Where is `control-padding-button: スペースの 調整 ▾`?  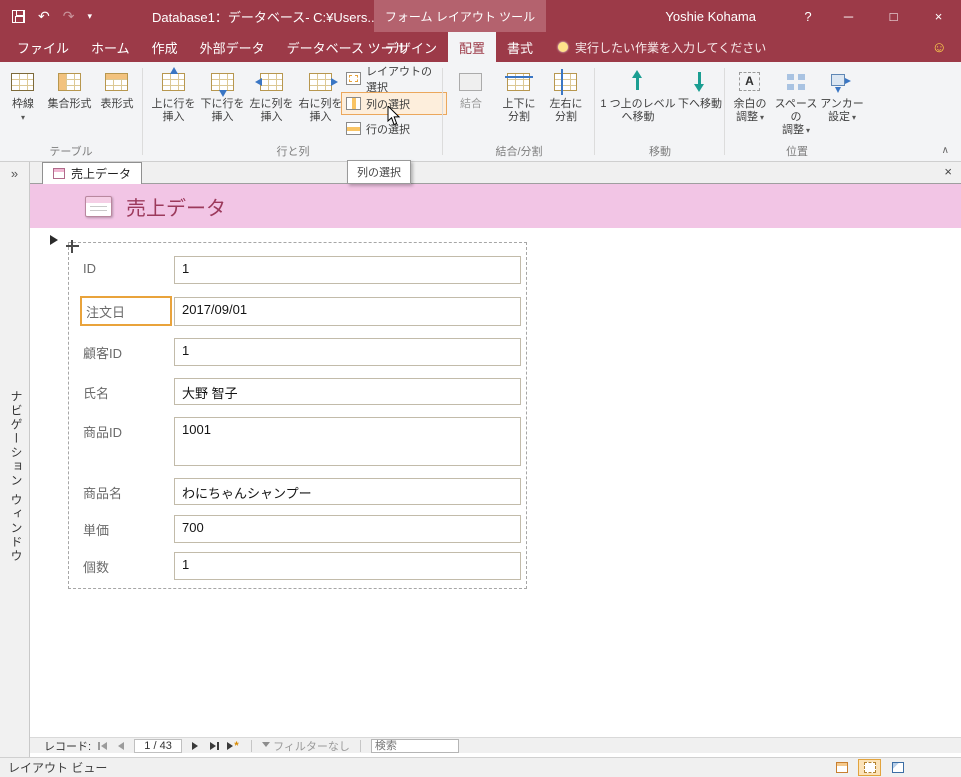
control-padding-button: スペースの 調整 ▾ is located at coordinates (796, 104).